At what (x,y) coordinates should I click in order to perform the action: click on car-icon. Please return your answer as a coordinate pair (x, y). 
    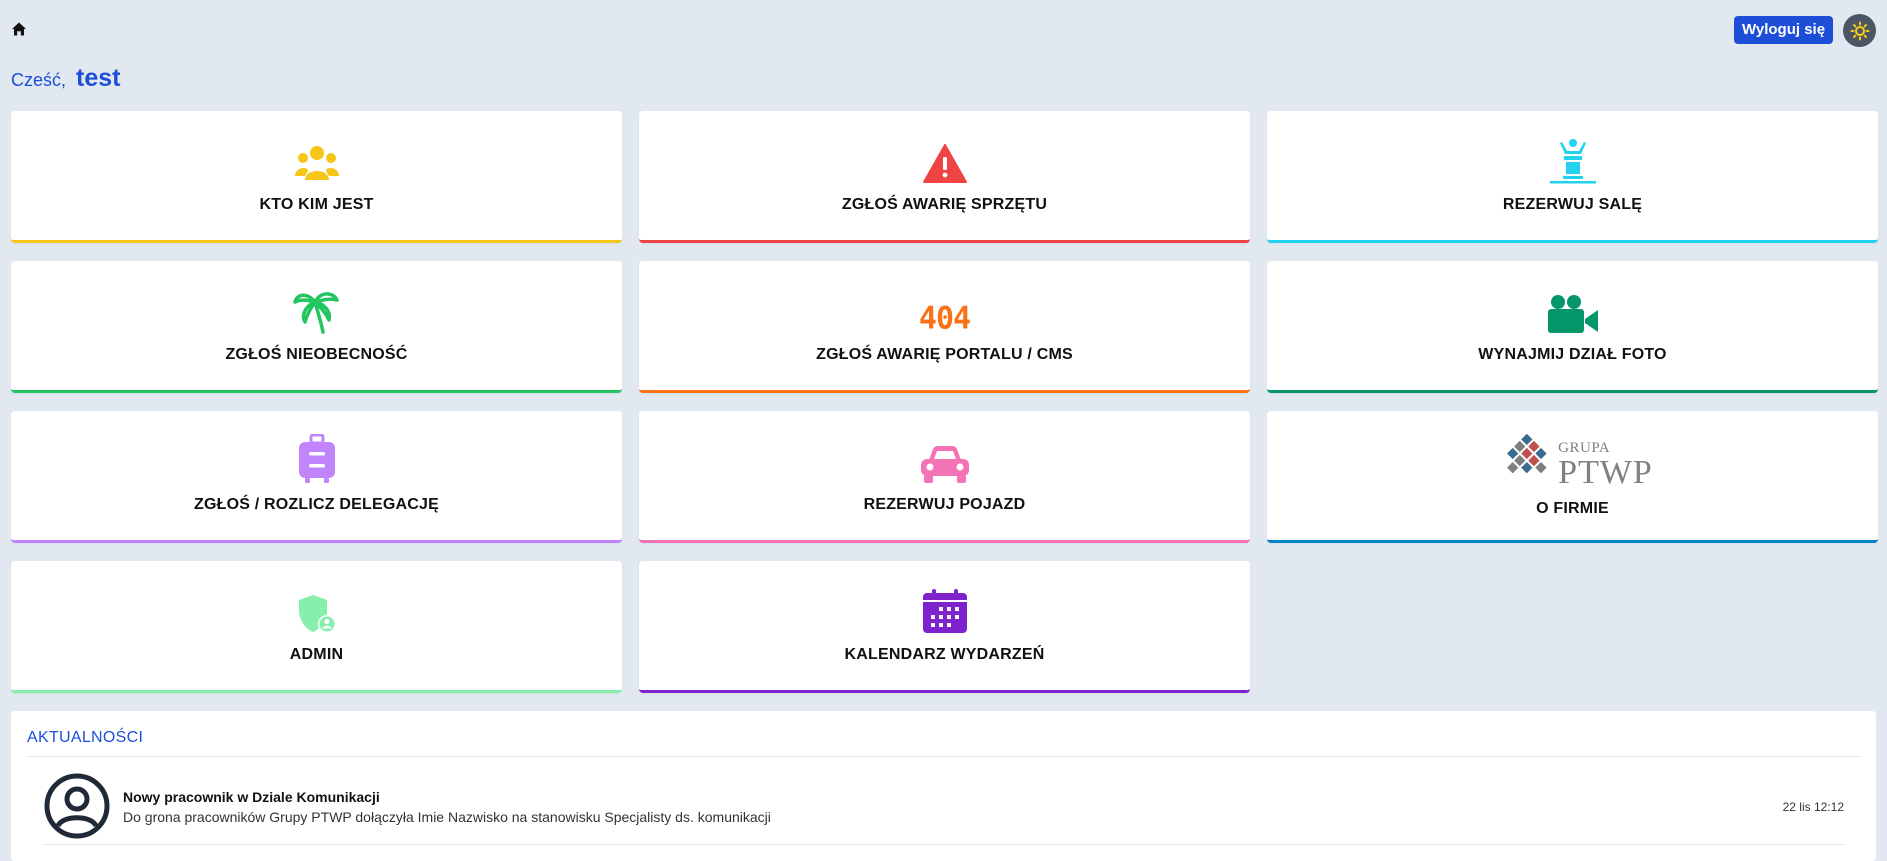
    Looking at the image, I should click on (945, 461).